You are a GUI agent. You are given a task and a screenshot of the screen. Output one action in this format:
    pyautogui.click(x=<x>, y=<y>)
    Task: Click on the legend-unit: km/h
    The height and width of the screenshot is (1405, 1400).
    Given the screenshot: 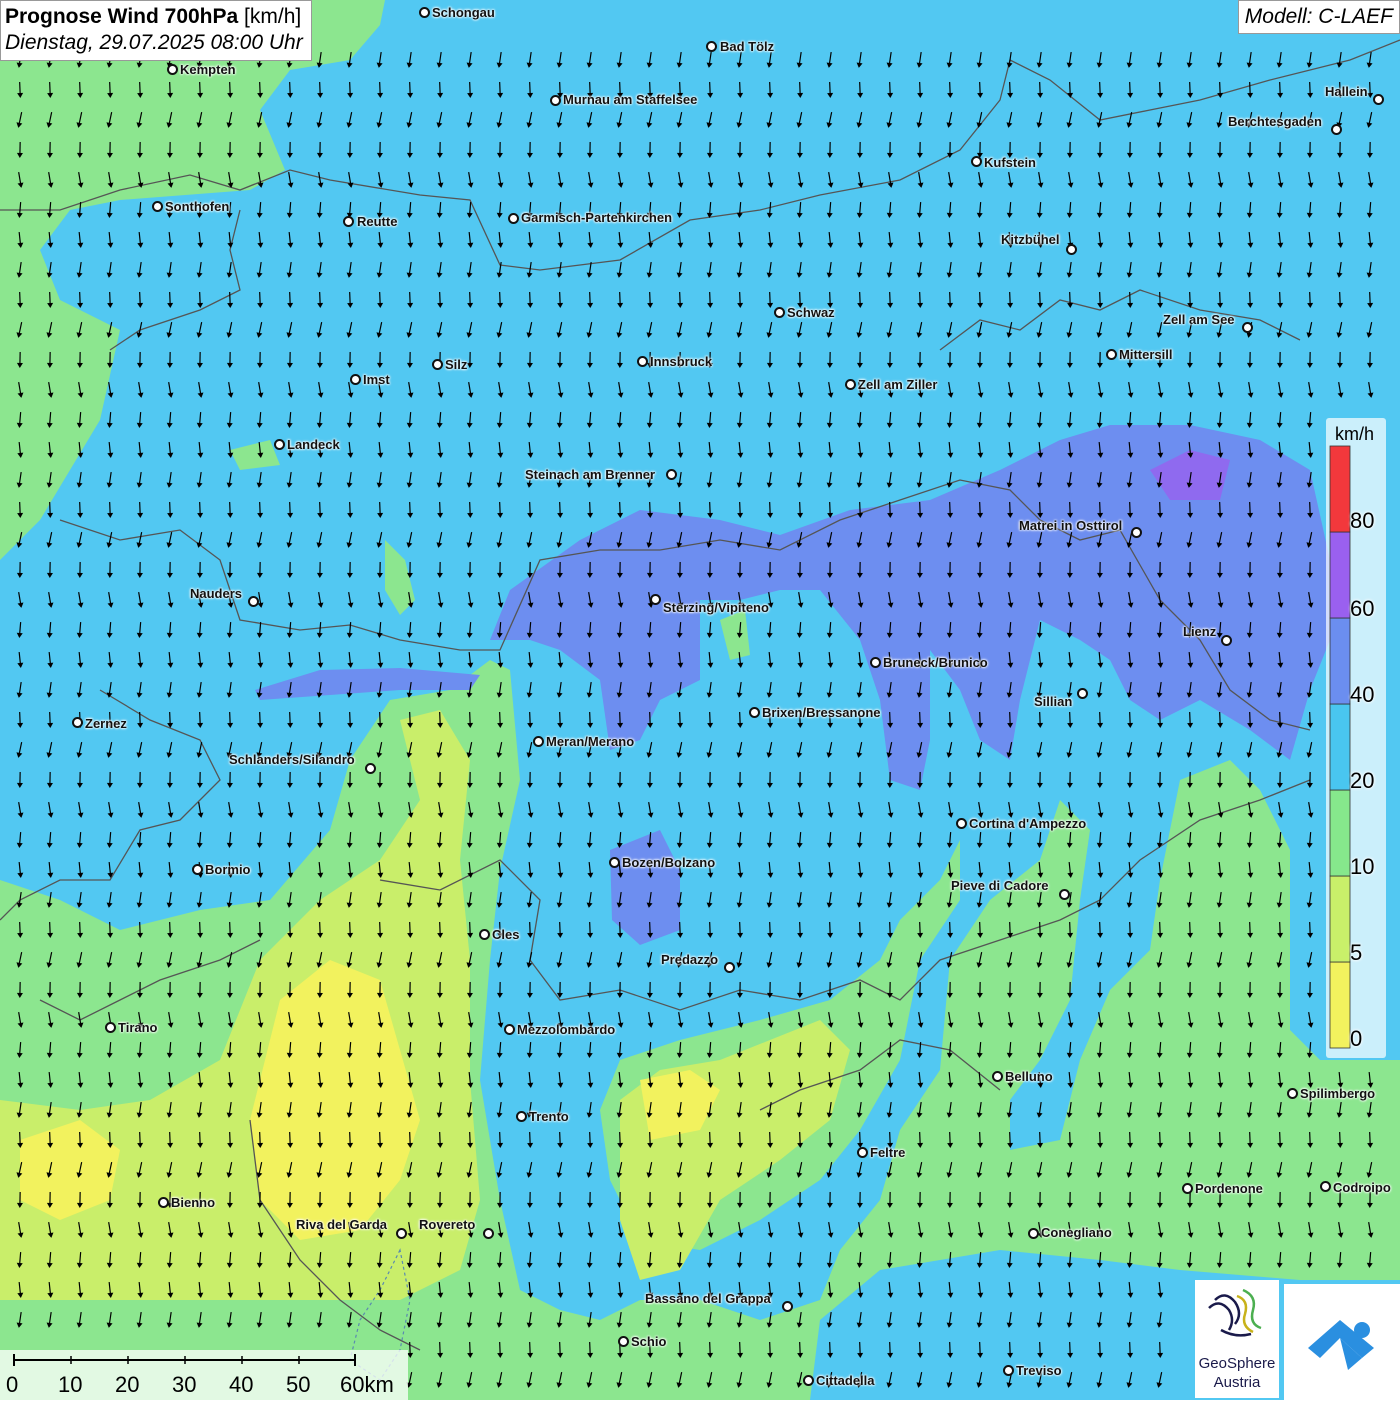 What is the action you would take?
    pyautogui.click(x=1354, y=434)
    